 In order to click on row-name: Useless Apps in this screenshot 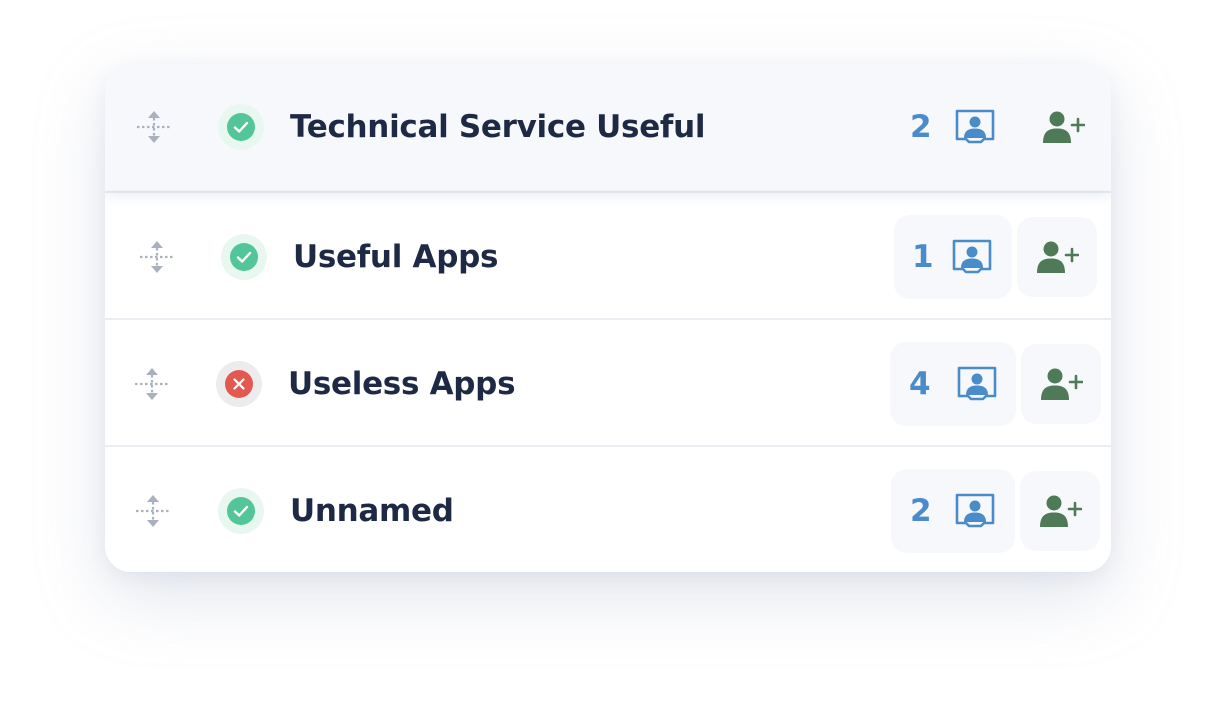, I will do `click(402, 383)`.